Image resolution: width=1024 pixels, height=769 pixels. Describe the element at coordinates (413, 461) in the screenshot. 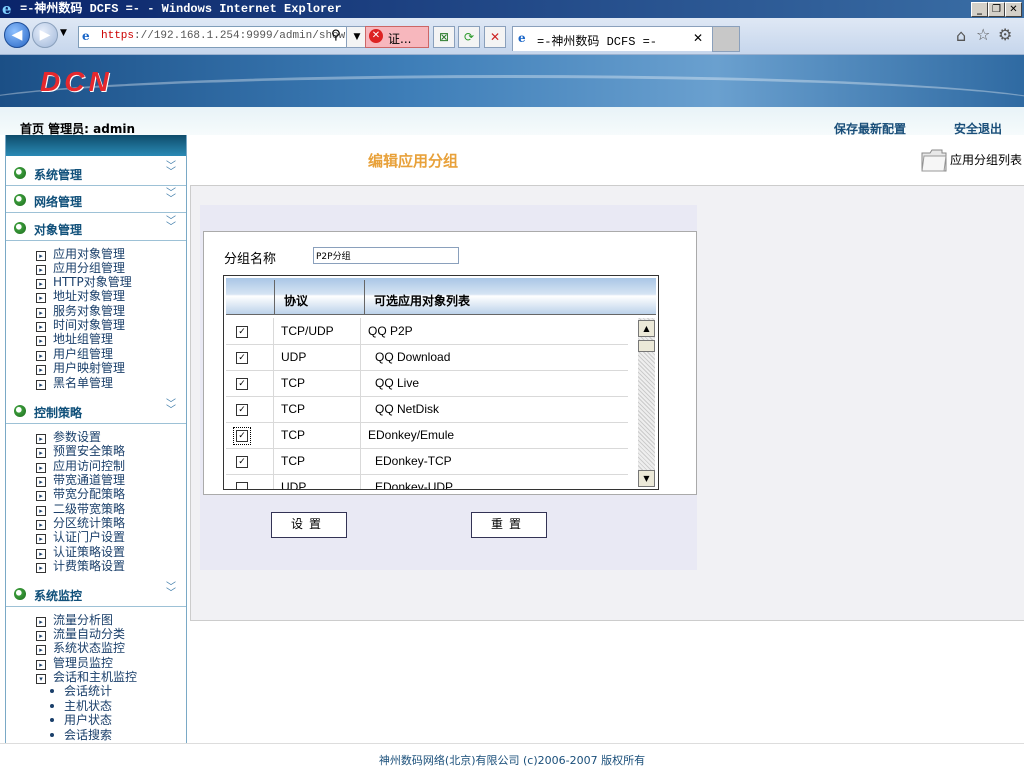

I see `row-app-name: EDonkey-TCP` at that location.